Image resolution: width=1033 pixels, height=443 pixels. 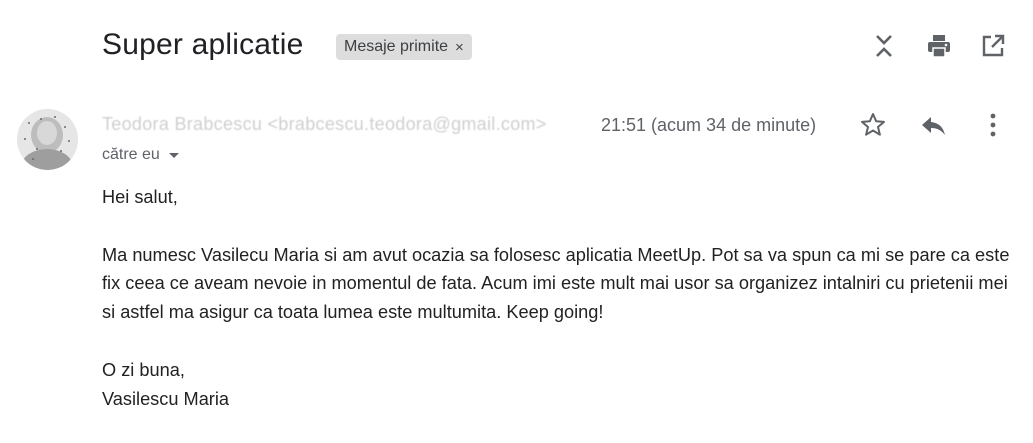 I want to click on message-timestamp: 21:51 (acum 34 de minute), so click(x=709, y=125).